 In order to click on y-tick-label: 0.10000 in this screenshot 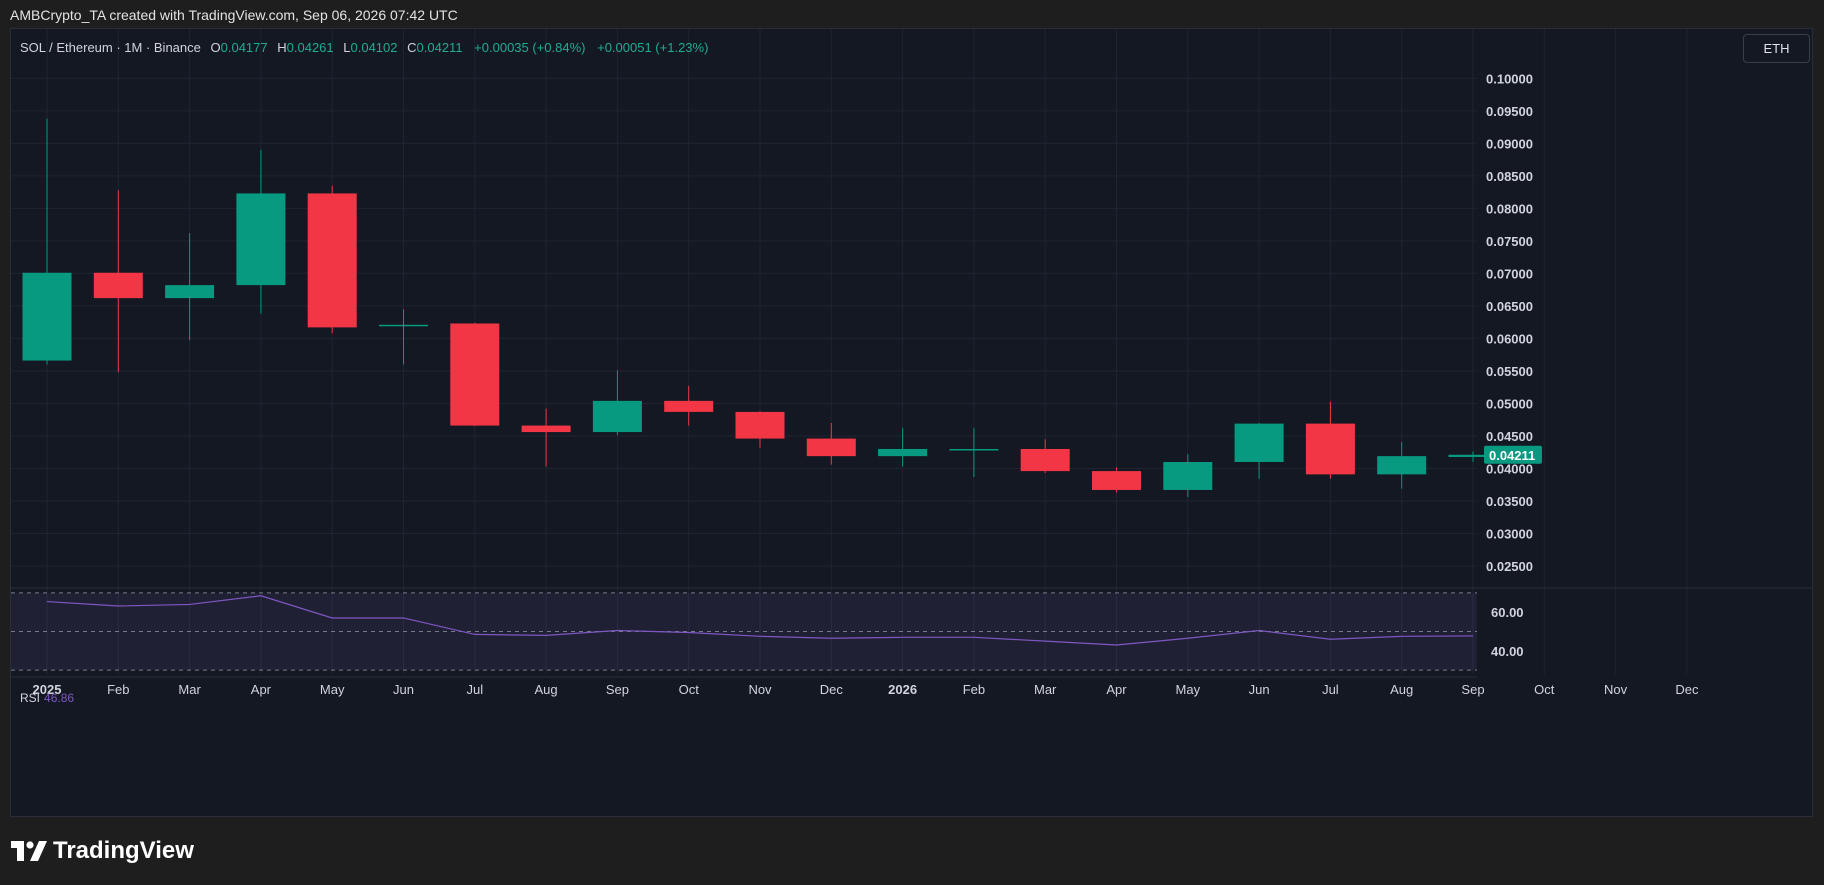, I will do `click(1509, 78)`.